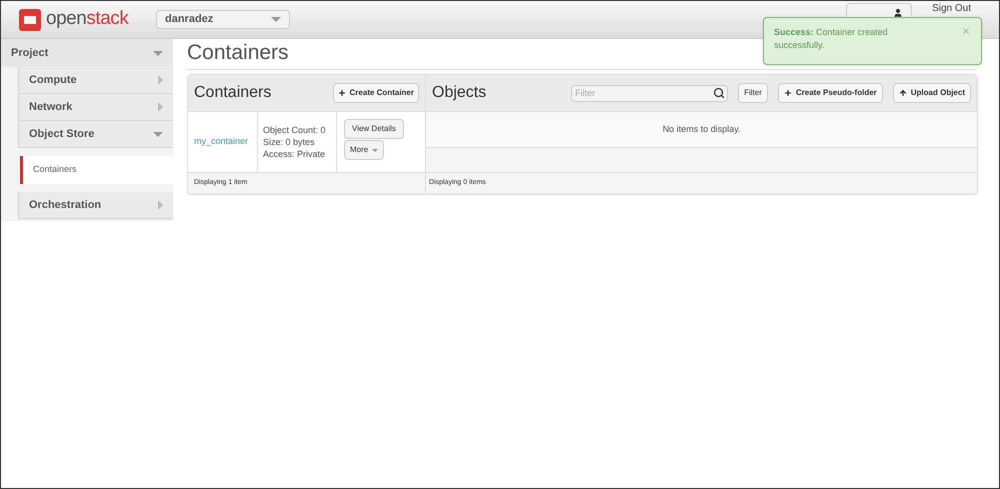 This screenshot has width=1000, height=489. What do you see at coordinates (951, 8) in the screenshot?
I see `sign-out-link: Sign Out` at bounding box center [951, 8].